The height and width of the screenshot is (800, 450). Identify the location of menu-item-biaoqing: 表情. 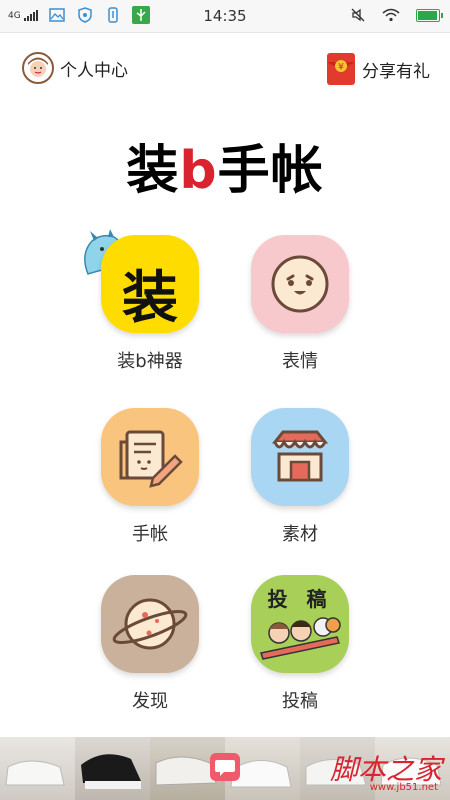
(300, 304).